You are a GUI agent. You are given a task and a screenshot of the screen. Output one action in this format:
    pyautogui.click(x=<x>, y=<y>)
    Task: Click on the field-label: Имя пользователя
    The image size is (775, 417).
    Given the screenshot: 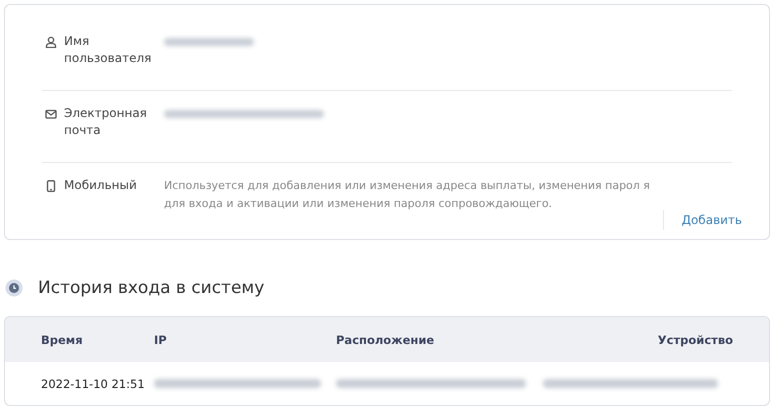 What is the action you would take?
    pyautogui.click(x=108, y=50)
    